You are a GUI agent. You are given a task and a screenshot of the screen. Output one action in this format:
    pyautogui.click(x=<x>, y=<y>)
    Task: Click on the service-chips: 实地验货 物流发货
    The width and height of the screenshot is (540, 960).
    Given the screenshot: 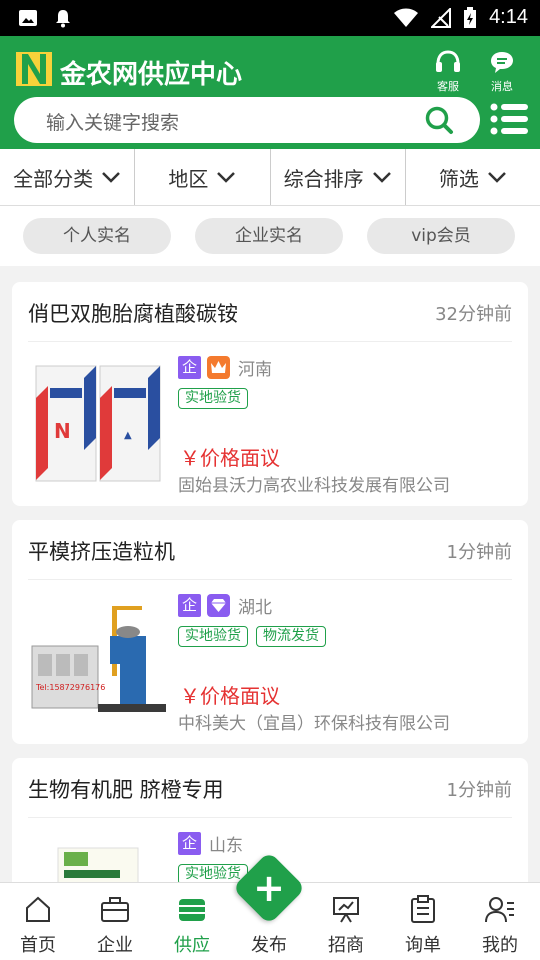 What is the action you would take?
    pyautogui.click(x=252, y=636)
    